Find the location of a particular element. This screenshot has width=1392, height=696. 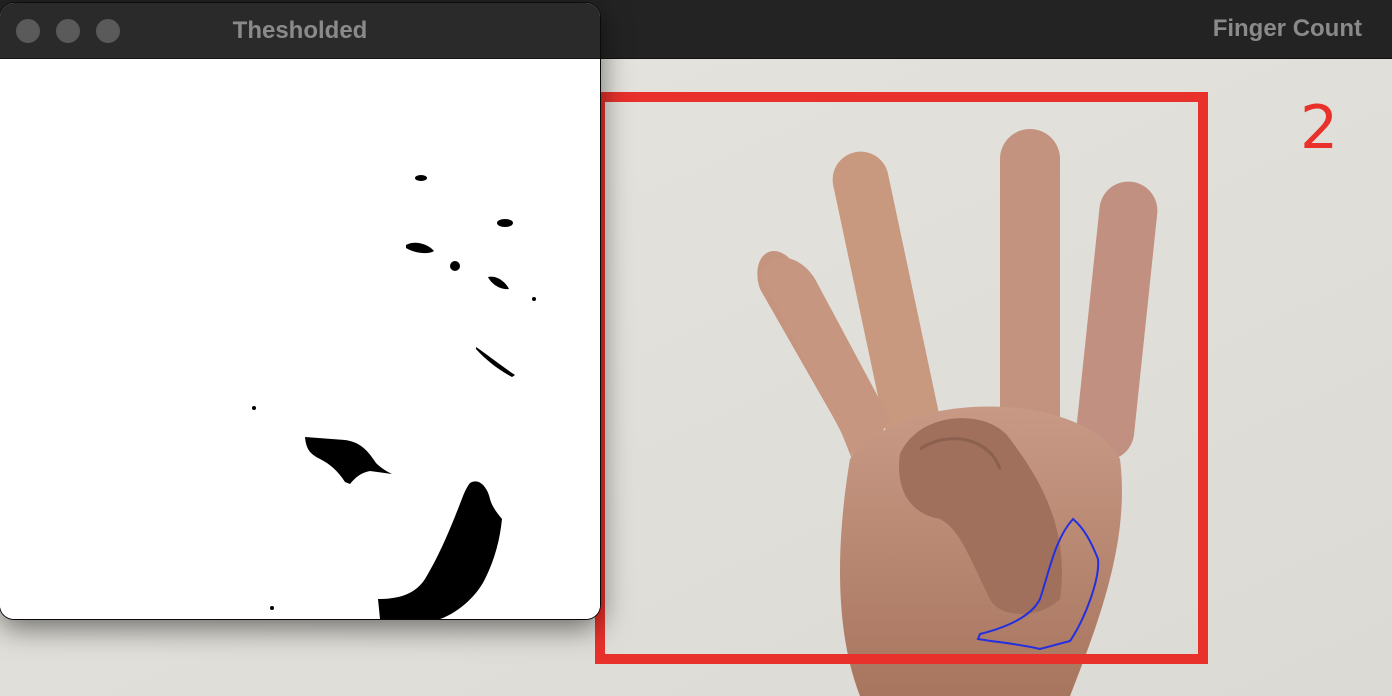

window-title: Thesholded is located at coordinates (300, 30).